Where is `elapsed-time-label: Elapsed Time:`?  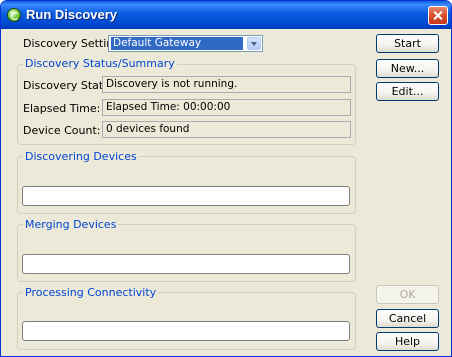
elapsed-time-label: Elapsed Time: is located at coordinates (62, 108).